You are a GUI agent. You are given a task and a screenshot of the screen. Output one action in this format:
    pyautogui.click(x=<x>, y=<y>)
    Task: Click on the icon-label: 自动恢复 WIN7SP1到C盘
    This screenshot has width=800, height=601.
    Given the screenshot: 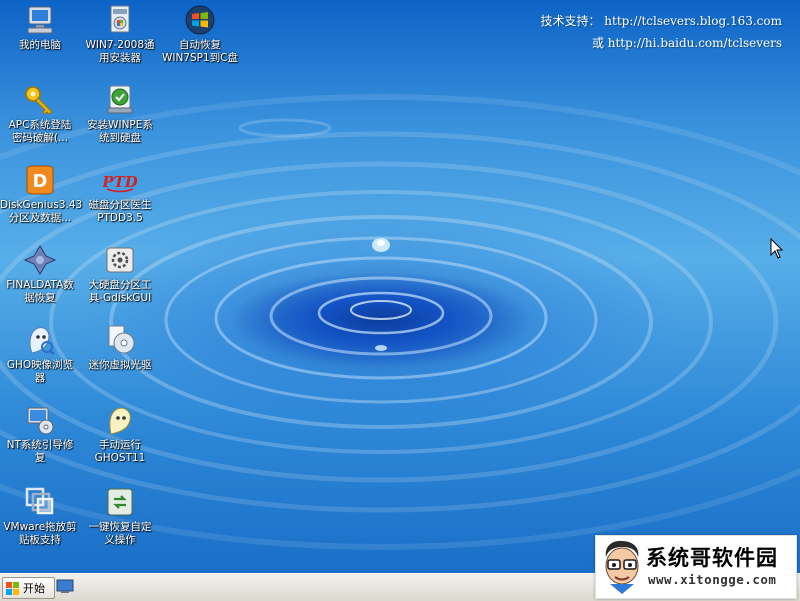 What is the action you would take?
    pyautogui.click(x=200, y=51)
    